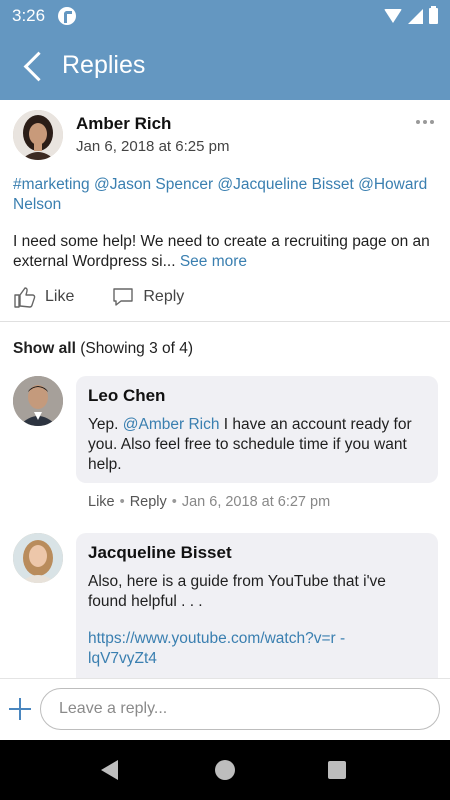 The image size is (450, 800). Describe the element at coordinates (34, 66) in the screenshot. I see `back-arrow-icon` at that location.